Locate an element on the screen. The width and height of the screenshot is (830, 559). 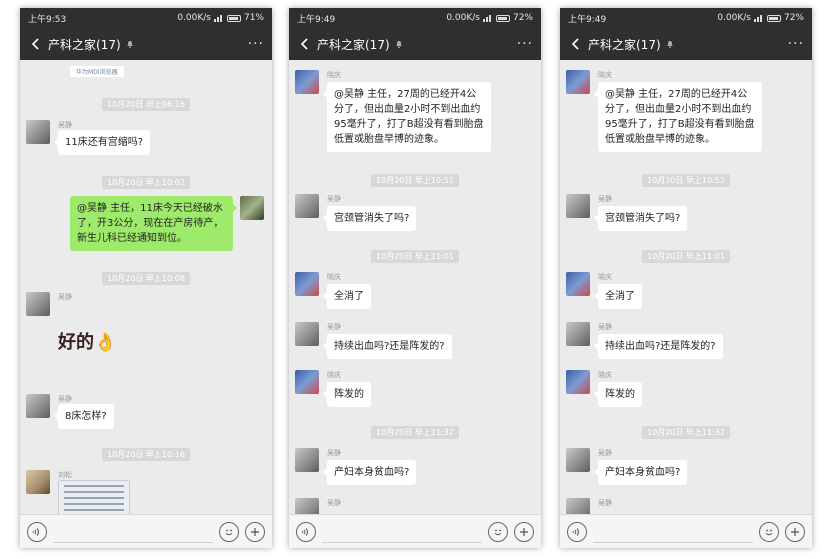
message-bubble: 8床怎样? is located at coordinates (84, 416).